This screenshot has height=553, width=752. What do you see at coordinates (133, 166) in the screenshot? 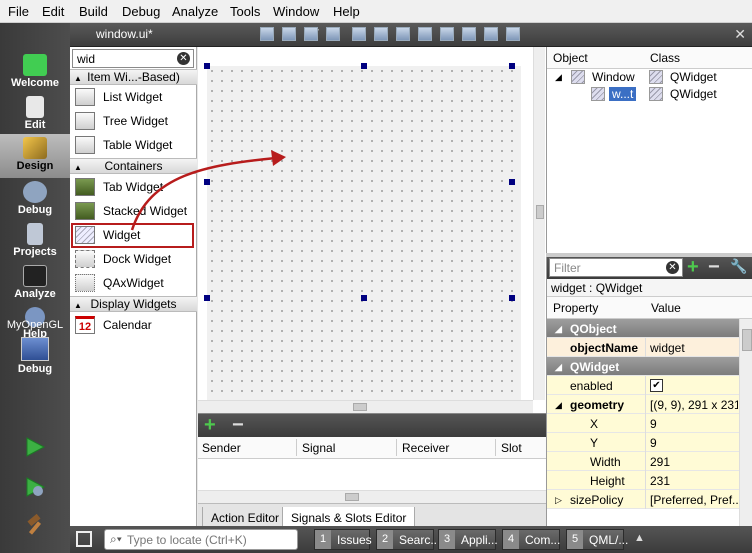
I see `category-containers: ▲ Containers` at bounding box center [133, 166].